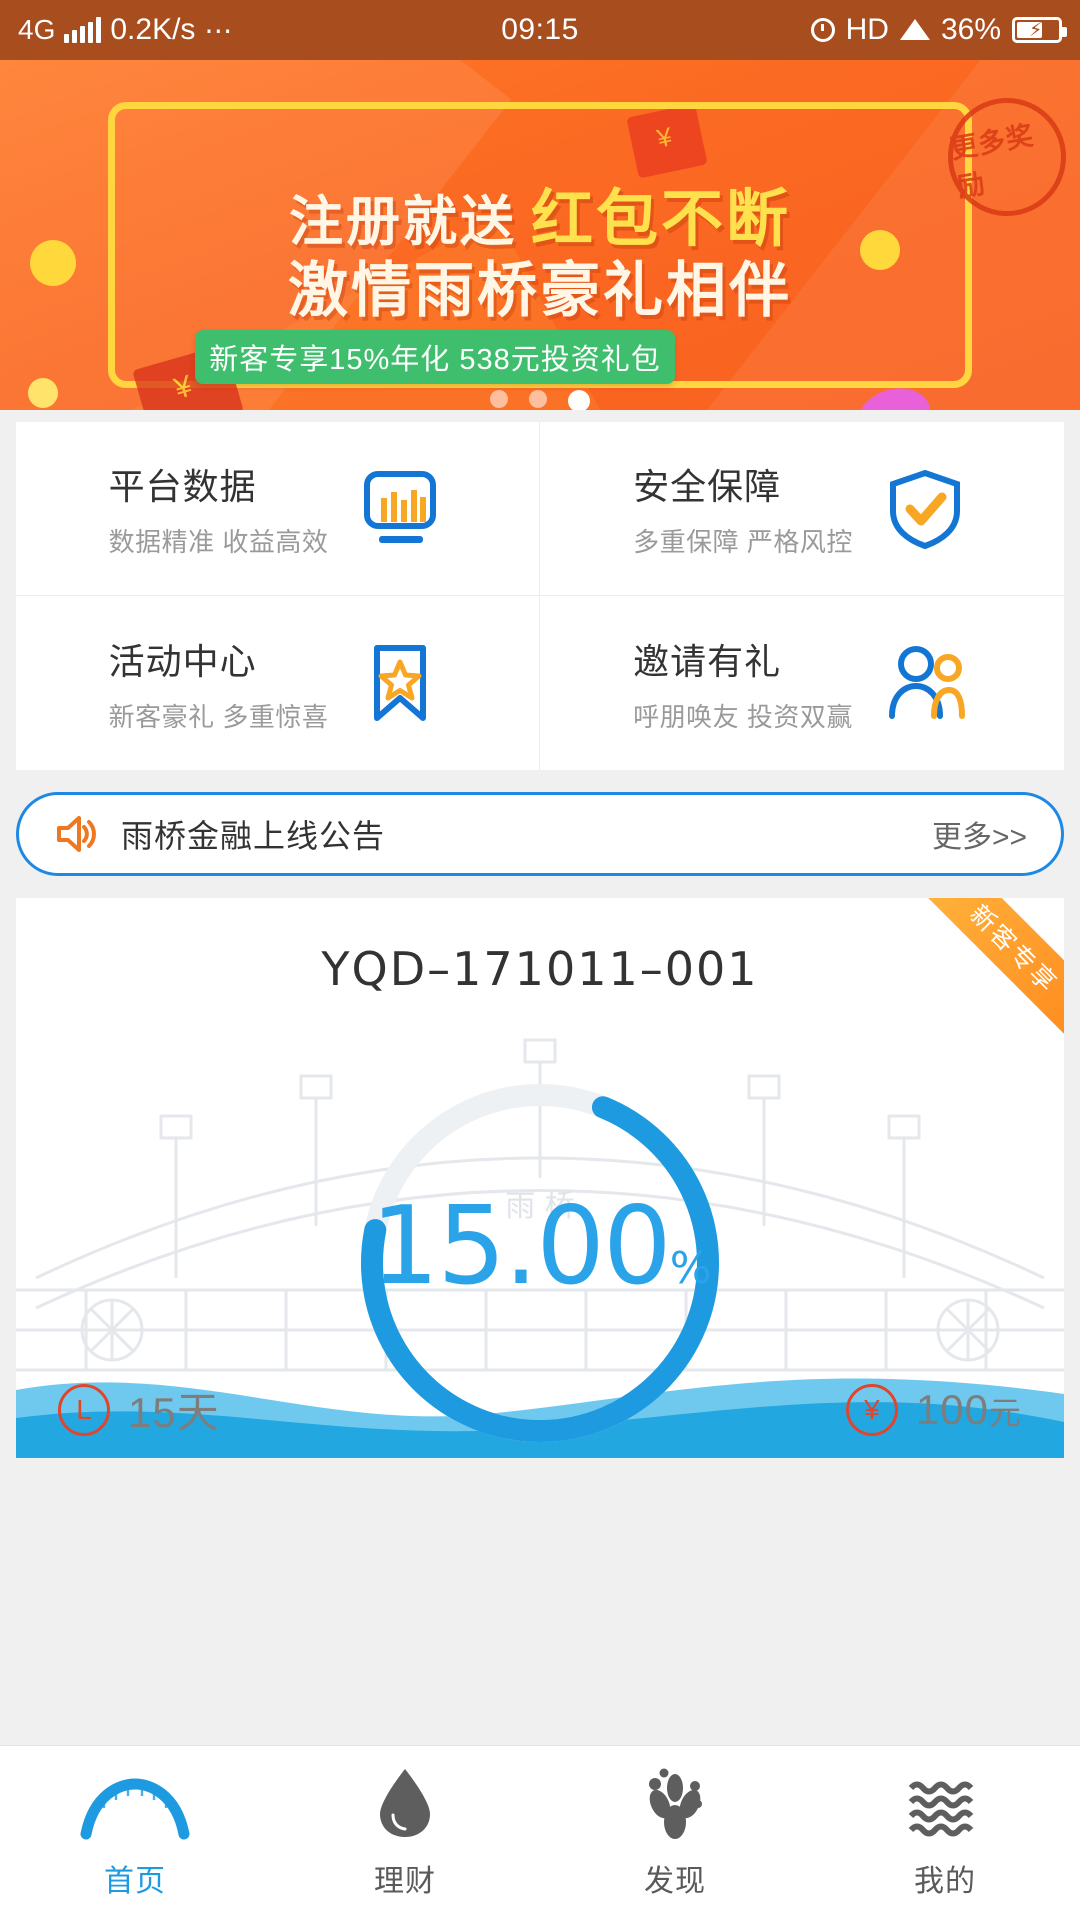 Image resolution: width=1080 pixels, height=1920 pixels. I want to click on feature-cell-invite: 邀请有礼 呼朋唤友 投资双赢, so click(802, 683).